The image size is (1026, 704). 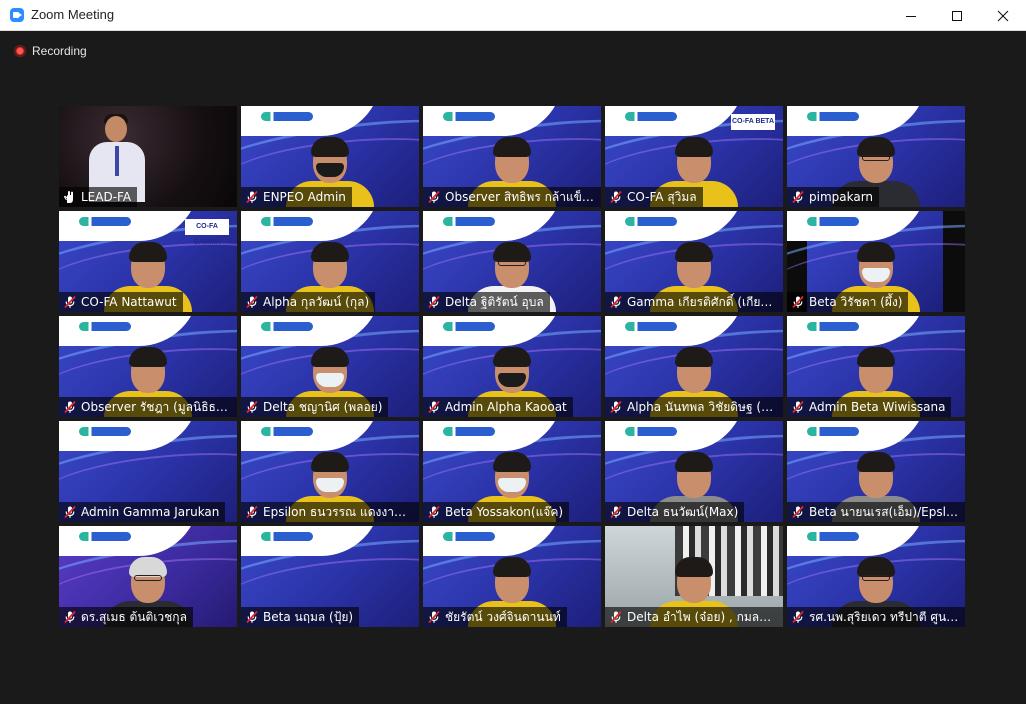 What do you see at coordinates (694, 366) in the screenshot?
I see `participant-tile: Alpha นันทพล วิชัยดิษฐ (โอ)` at bounding box center [694, 366].